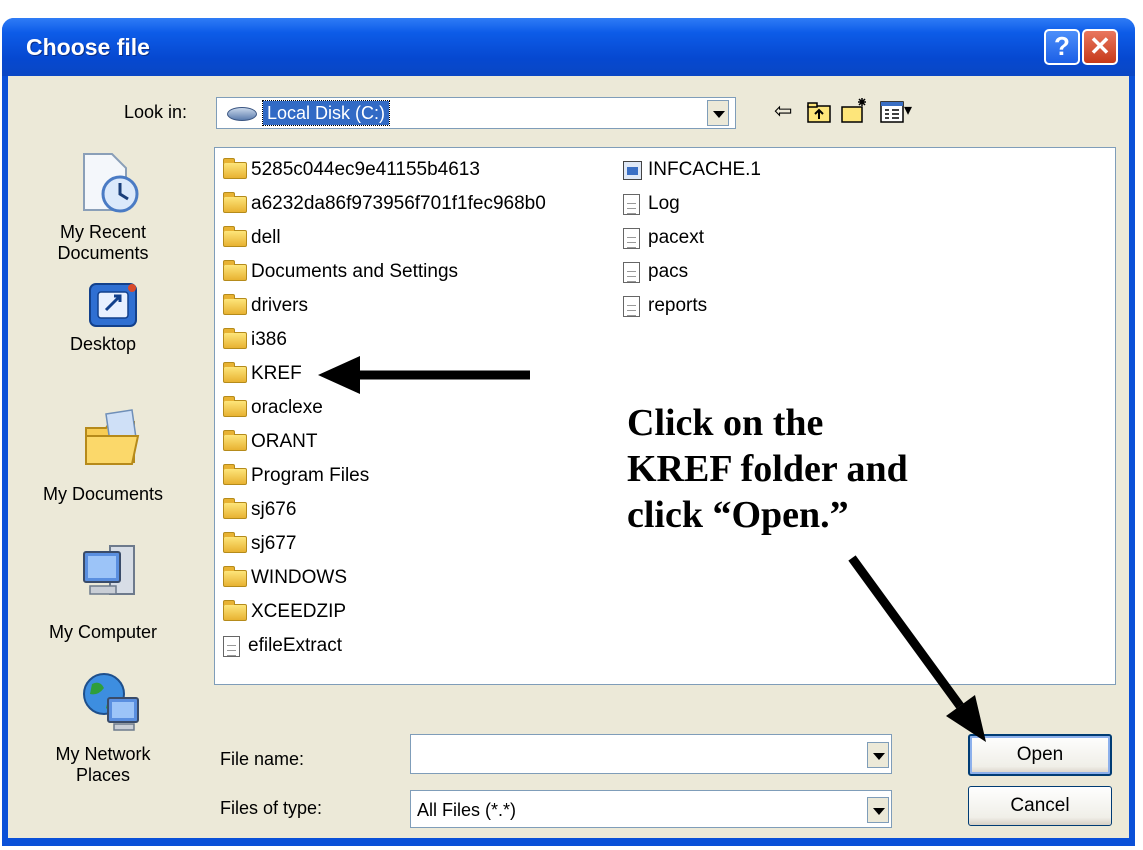  What do you see at coordinates (424, 375) in the screenshot?
I see `arrow-to-kref` at bounding box center [424, 375].